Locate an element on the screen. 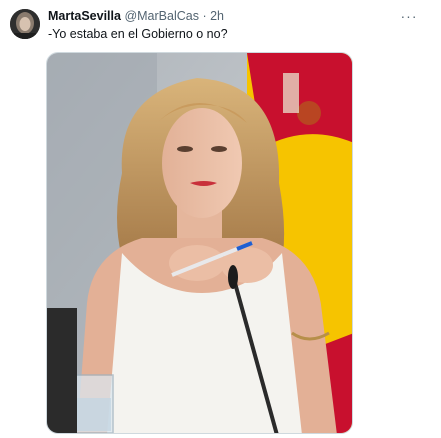 This screenshot has height=438, width=441. author-handle: @MarBalCas is located at coordinates (161, 16).